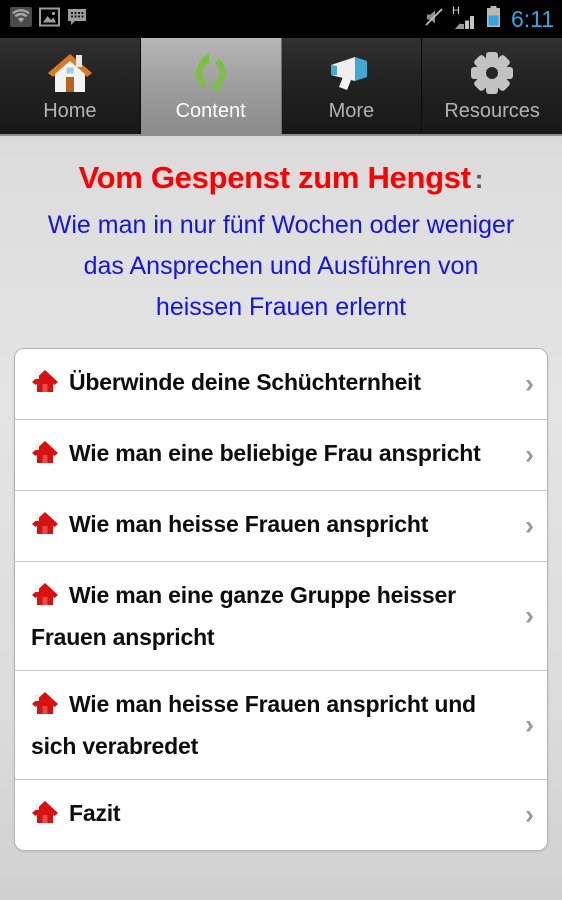  I want to click on page-subtitle-line-1: Wie man in nur fünf Wochen oder weniger, so click(281, 225).